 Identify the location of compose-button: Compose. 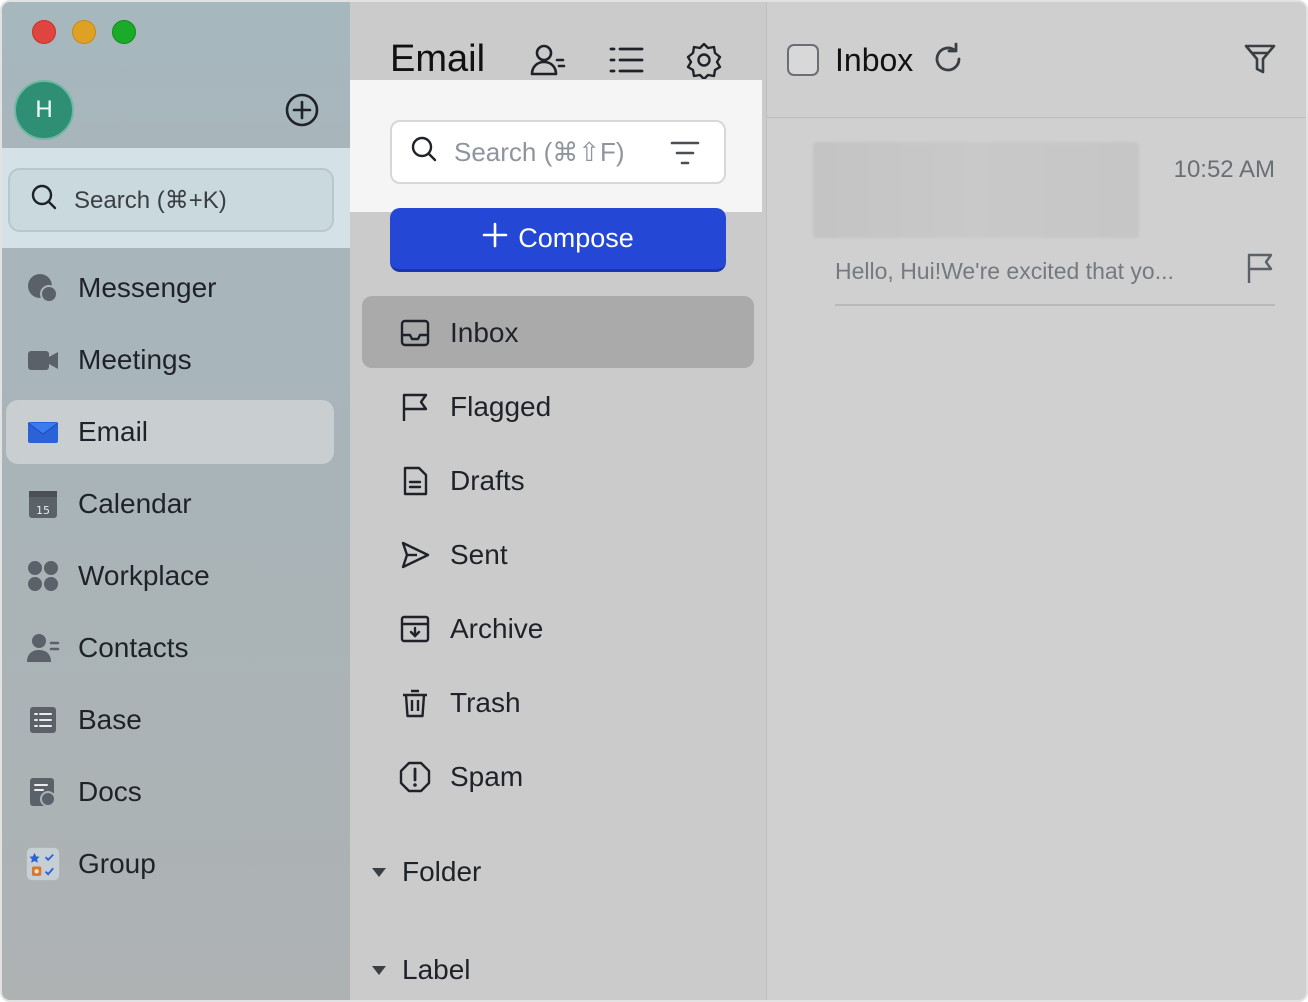
(558, 240).